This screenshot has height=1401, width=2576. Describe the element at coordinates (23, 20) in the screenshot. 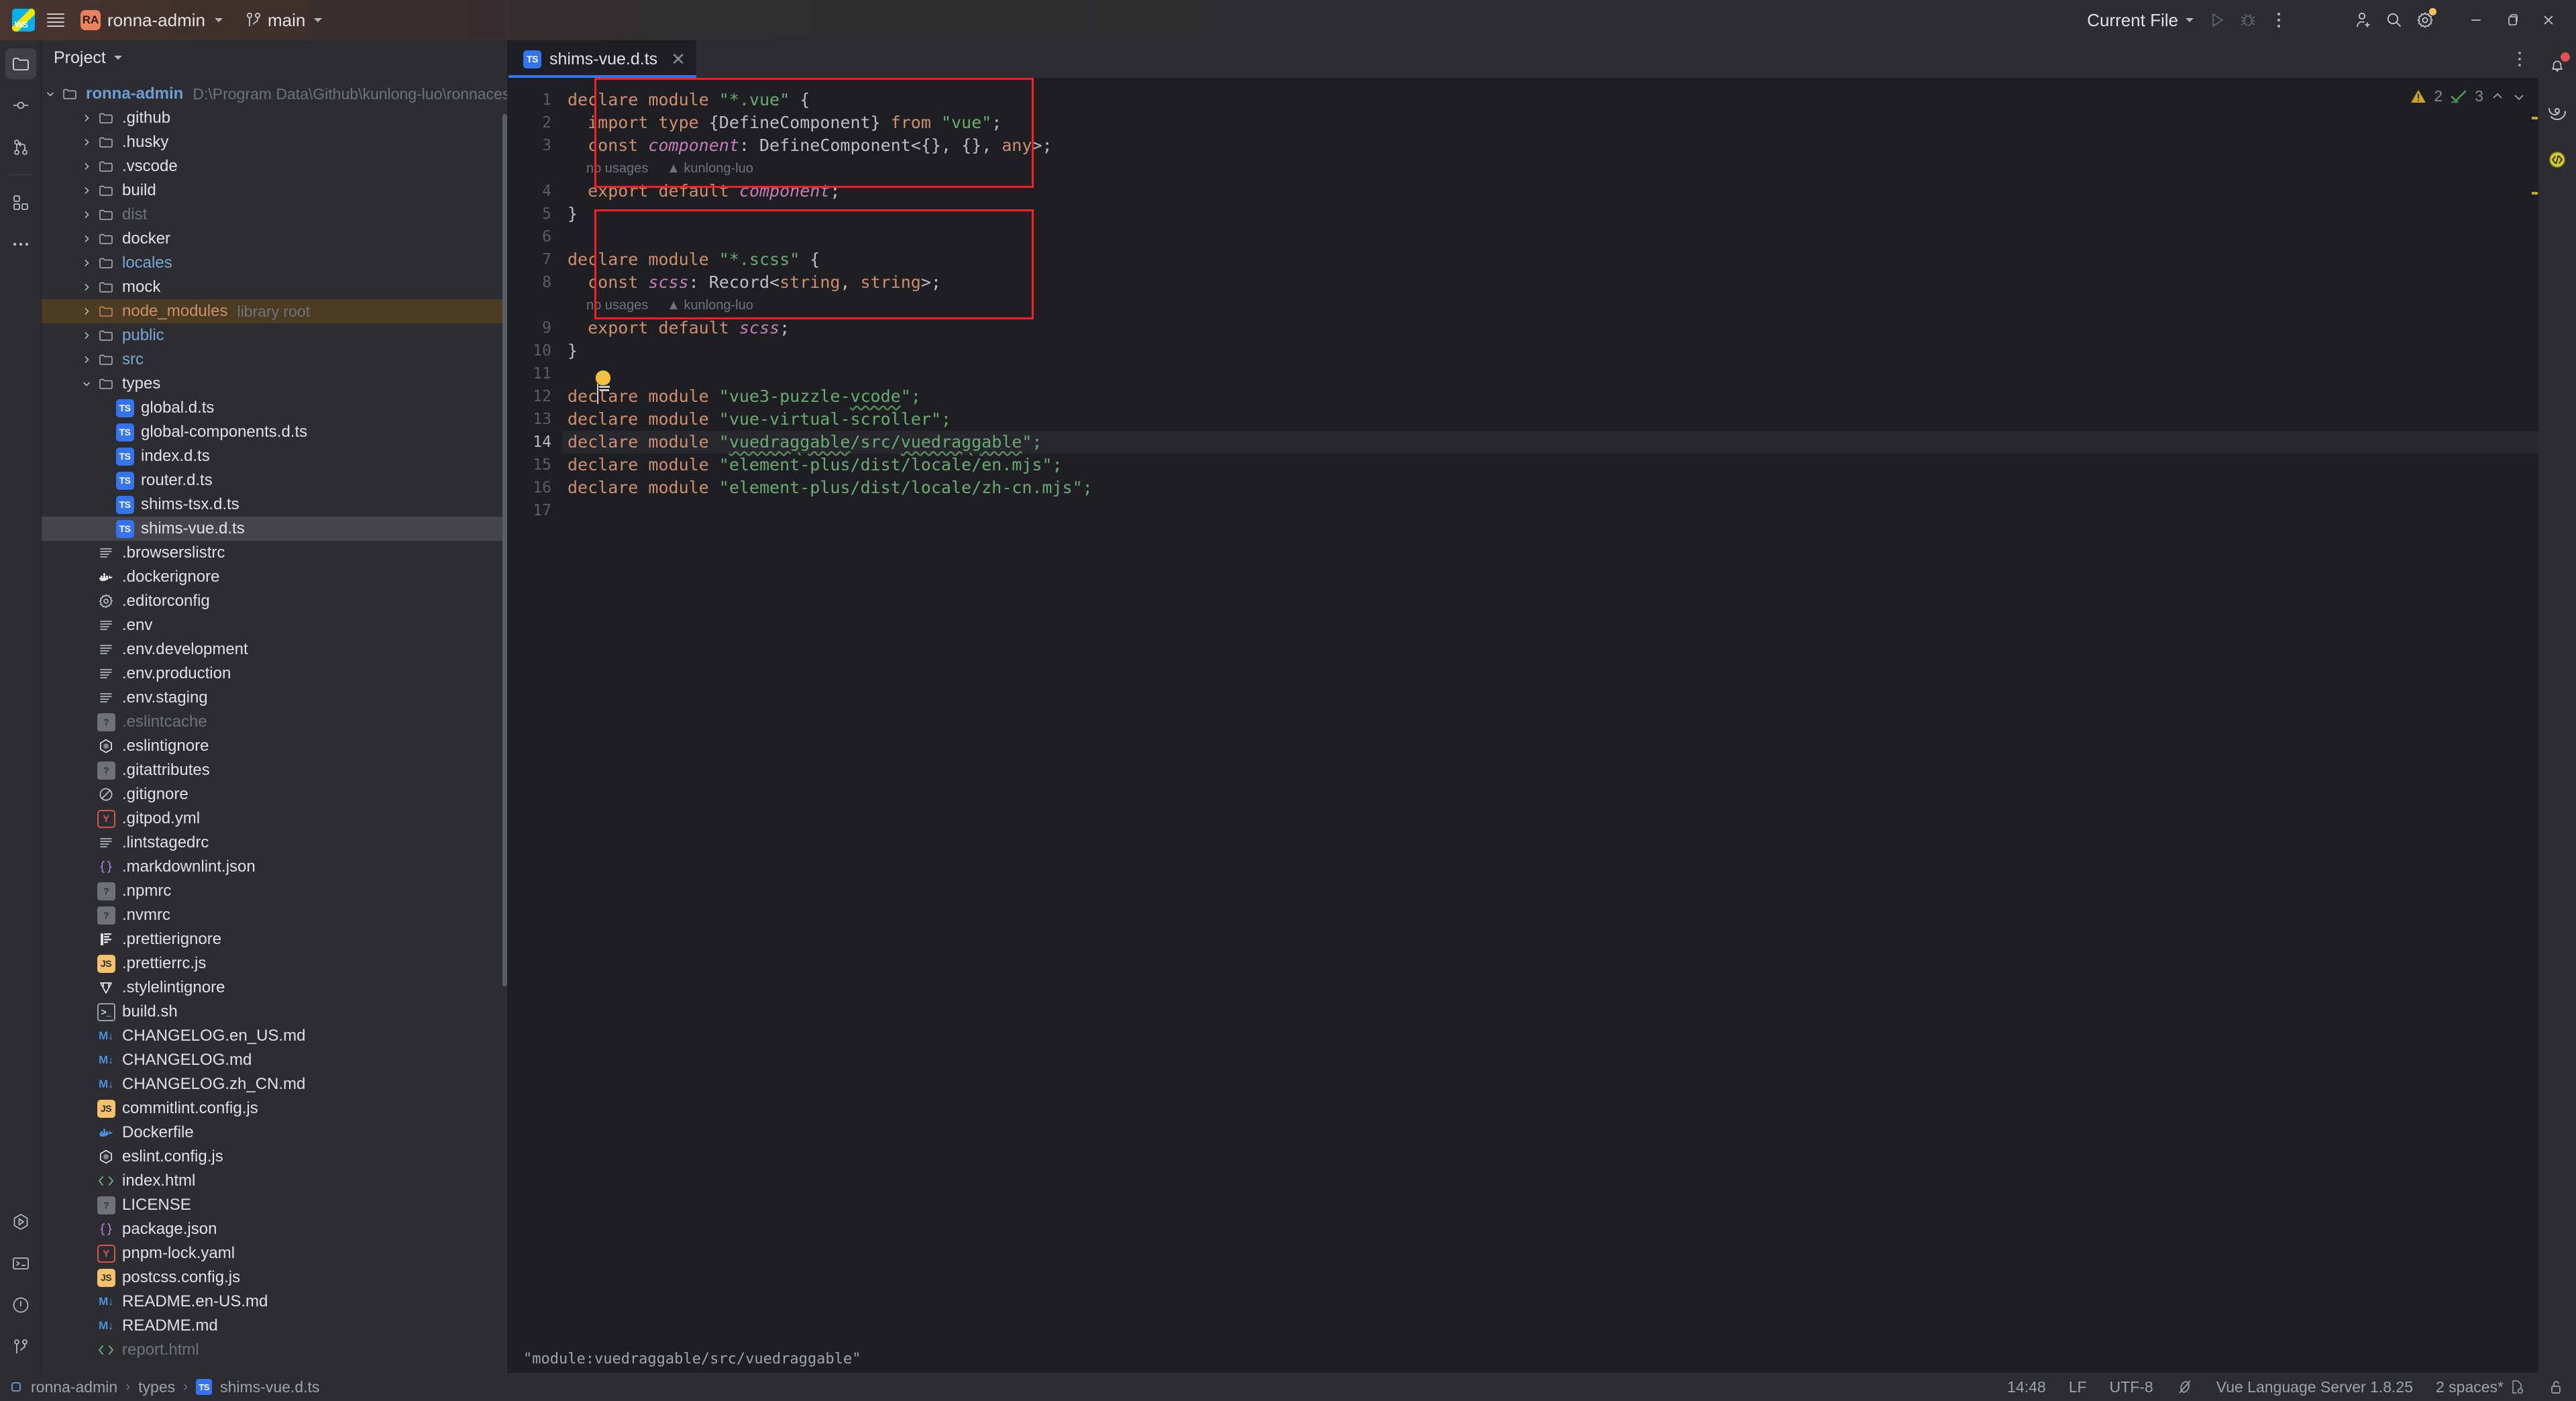

I see `webstorm-logo: WS` at that location.